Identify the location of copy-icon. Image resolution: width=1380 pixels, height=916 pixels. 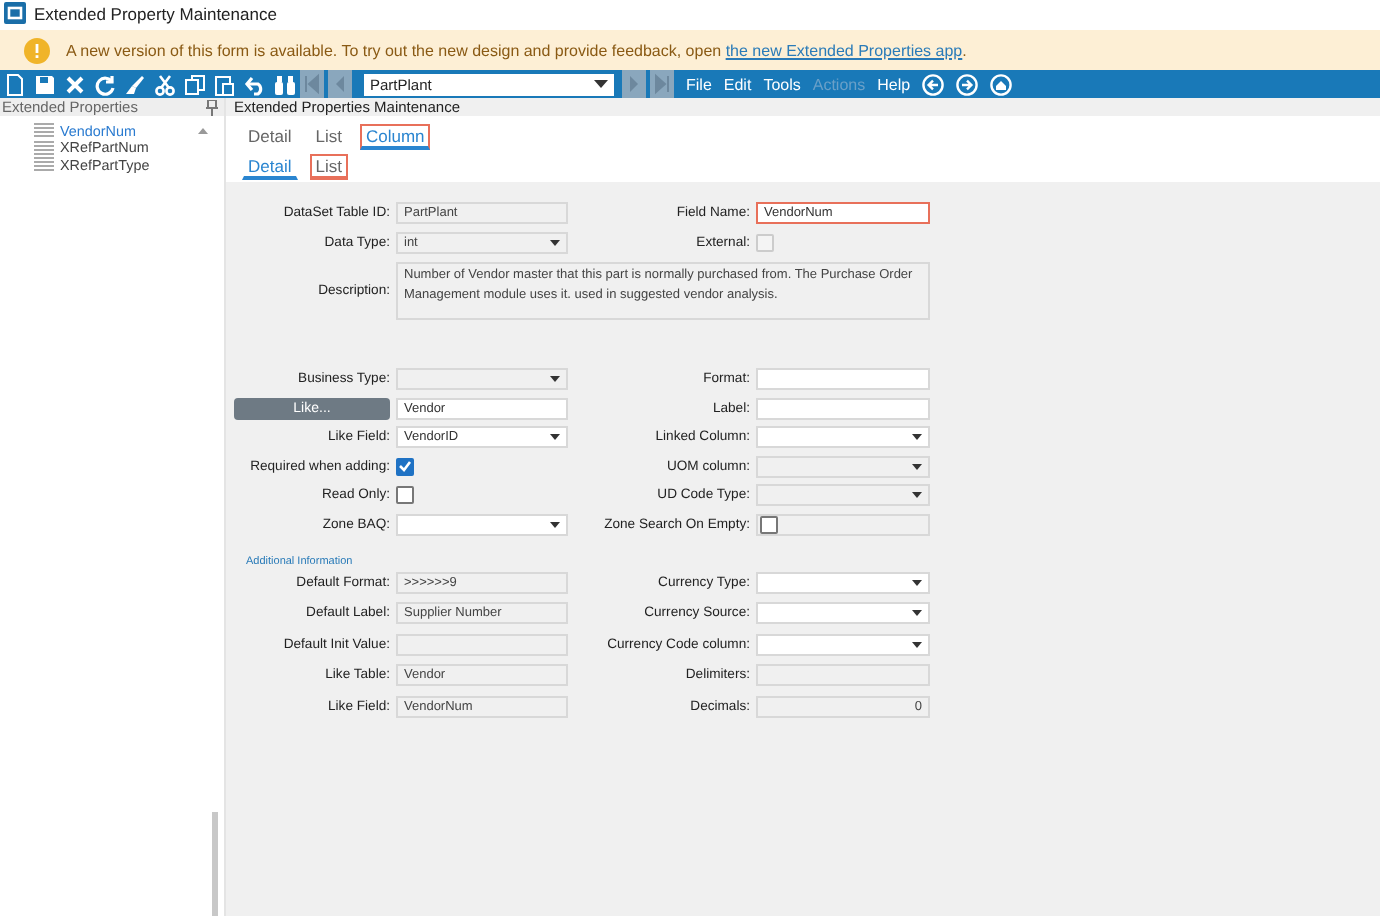
(195, 84).